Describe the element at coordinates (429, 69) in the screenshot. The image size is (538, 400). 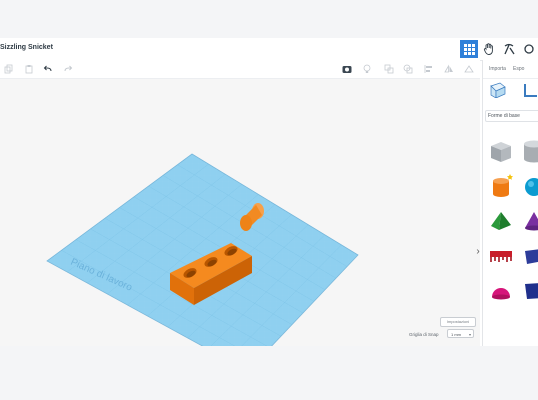
I see `align-icon` at that location.